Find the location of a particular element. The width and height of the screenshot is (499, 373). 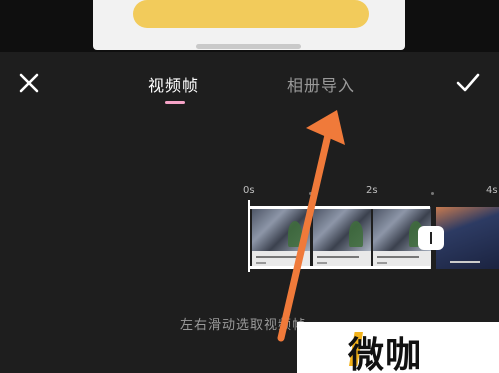

tab-album-import: 相册导入 is located at coordinates (321, 84).